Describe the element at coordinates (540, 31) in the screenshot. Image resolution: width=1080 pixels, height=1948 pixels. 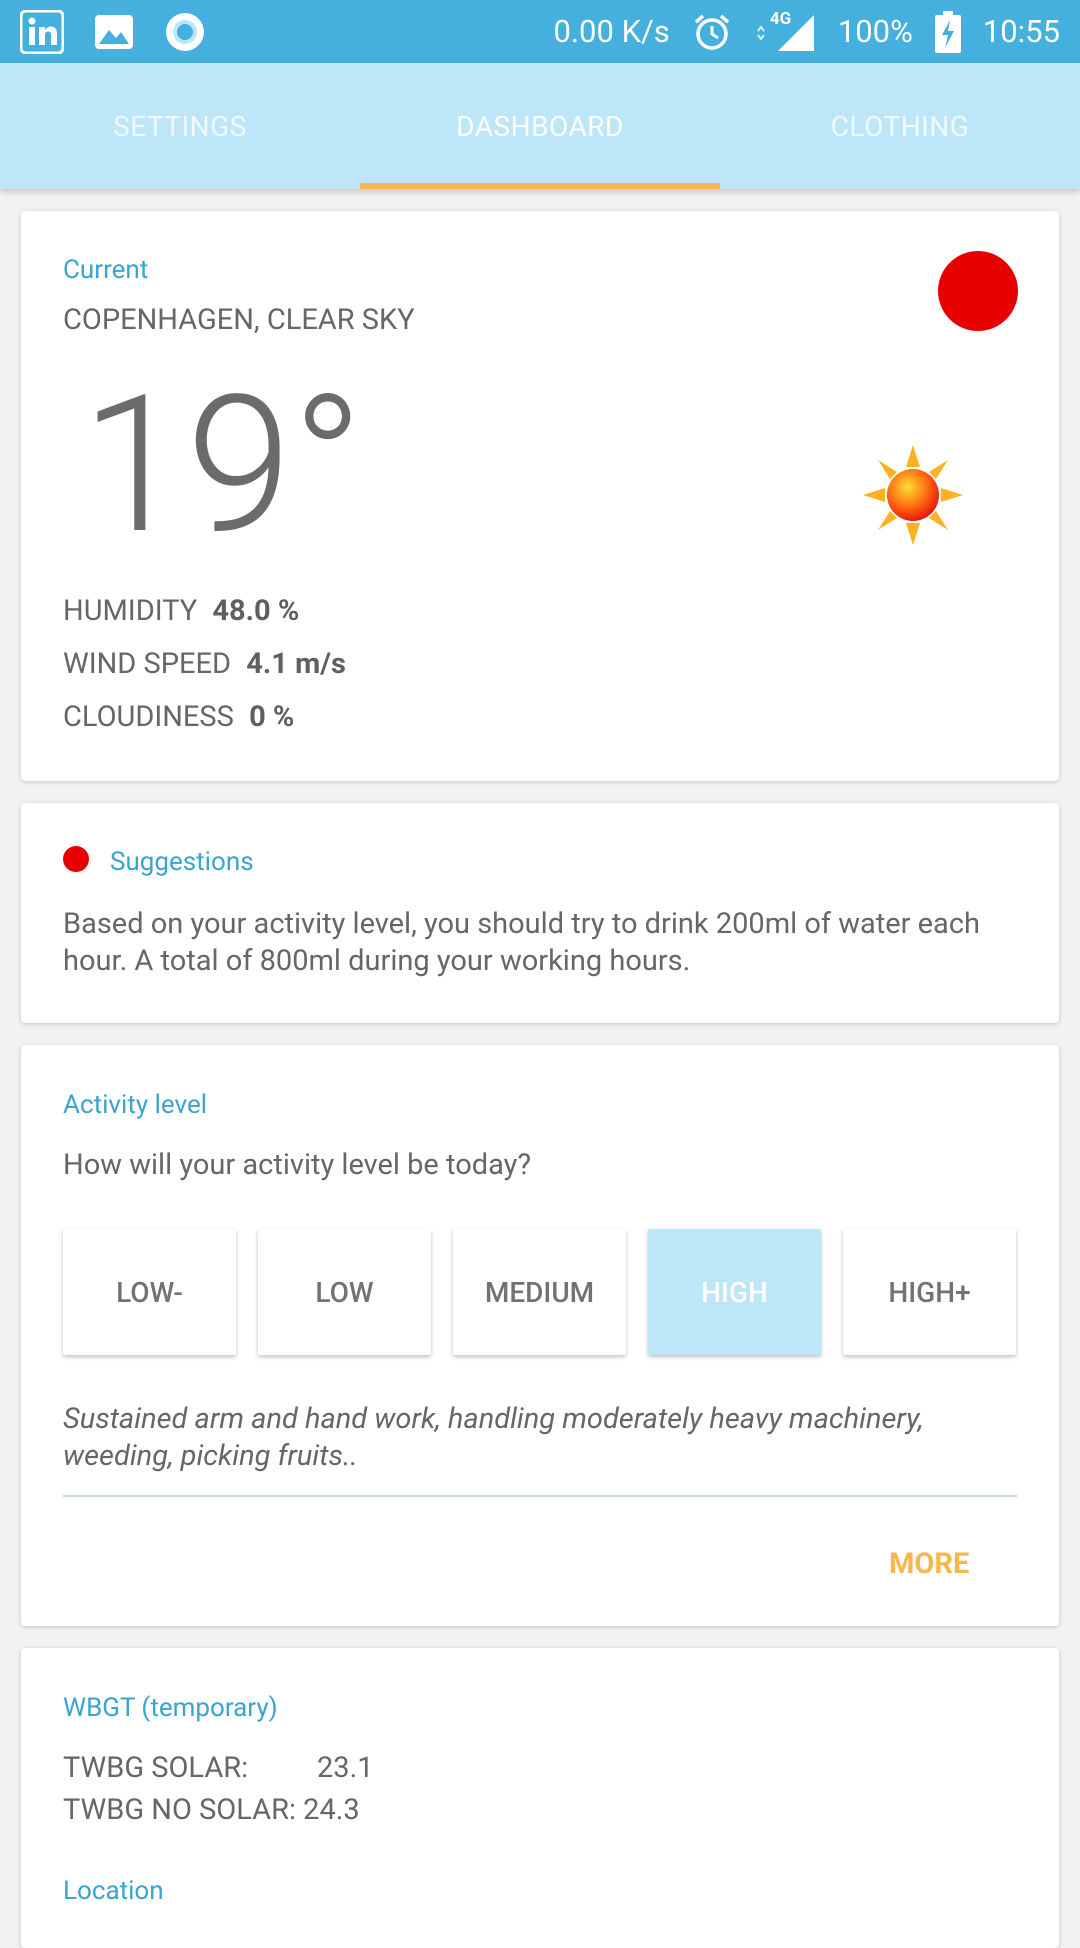
I see `status-bar: 0.00 K/s 4G 100% 10:55` at that location.